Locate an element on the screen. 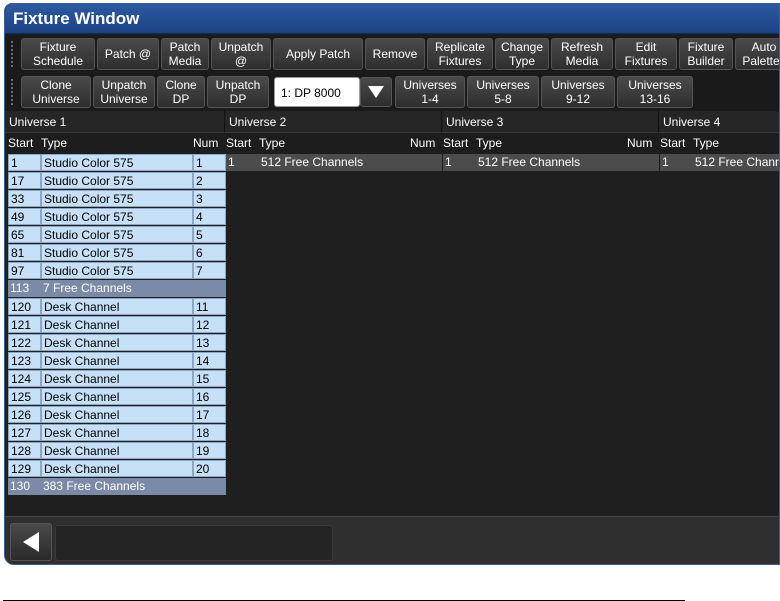 The image size is (780, 601). cell-num: 18 is located at coordinates (209, 432).